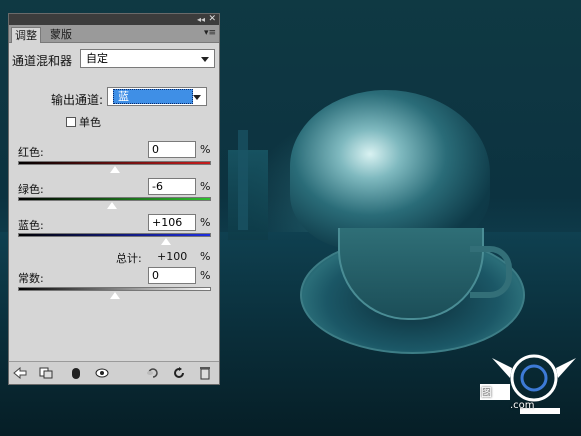  What do you see at coordinates (42, 61) in the screenshot?
I see `tool-name: 通道混和器` at bounding box center [42, 61].